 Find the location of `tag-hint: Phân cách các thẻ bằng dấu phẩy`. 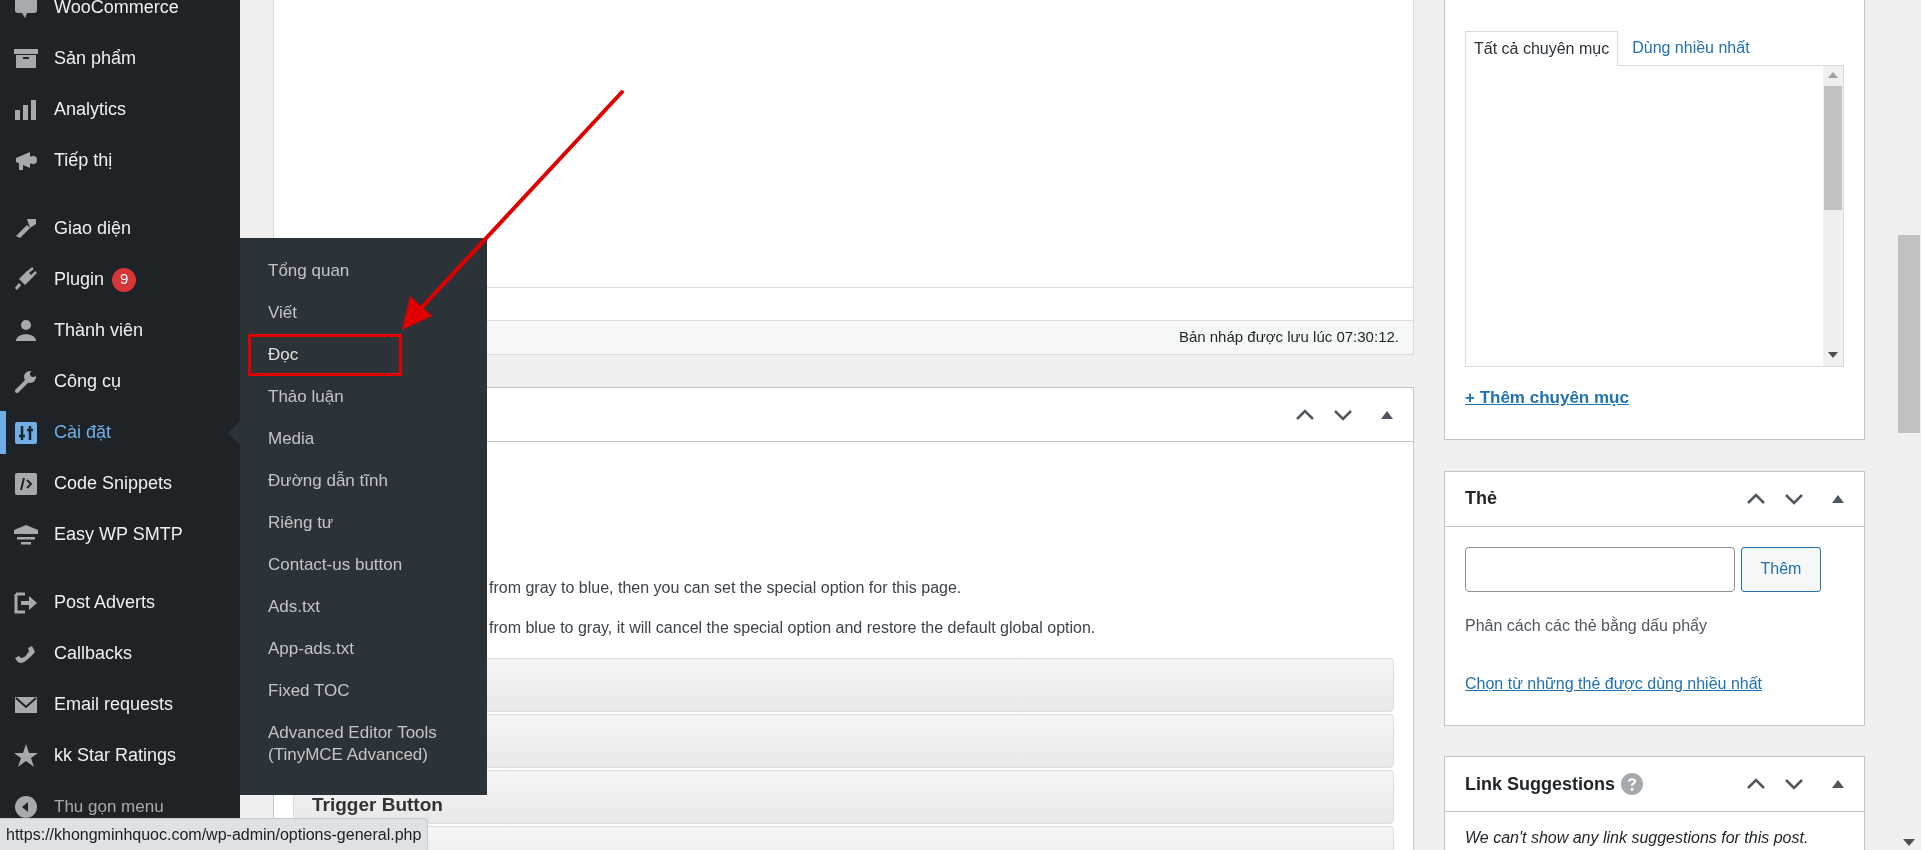

tag-hint: Phân cách các thẻ bằng dấu phẩy is located at coordinates (1586, 625).